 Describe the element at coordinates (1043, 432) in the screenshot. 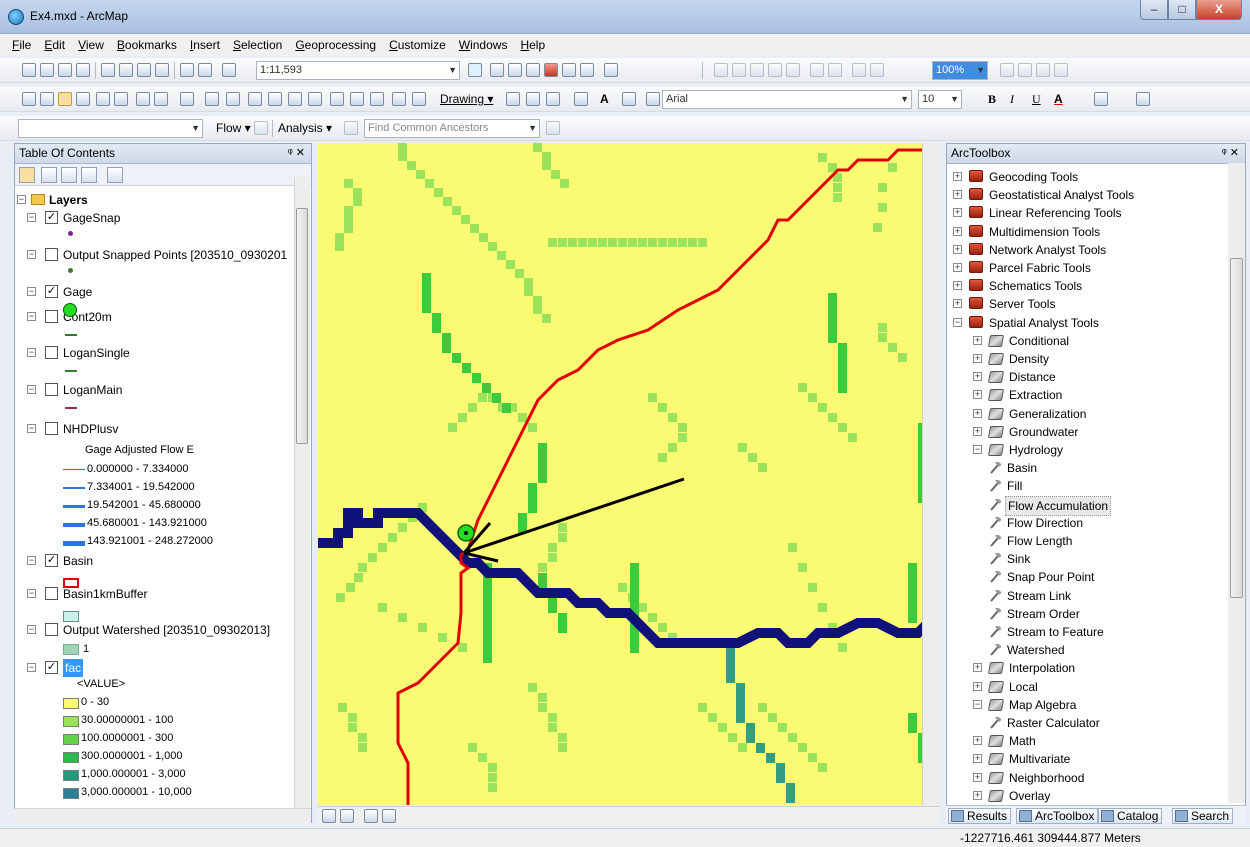

I see `toolbox-item-label: Groundwater` at that location.